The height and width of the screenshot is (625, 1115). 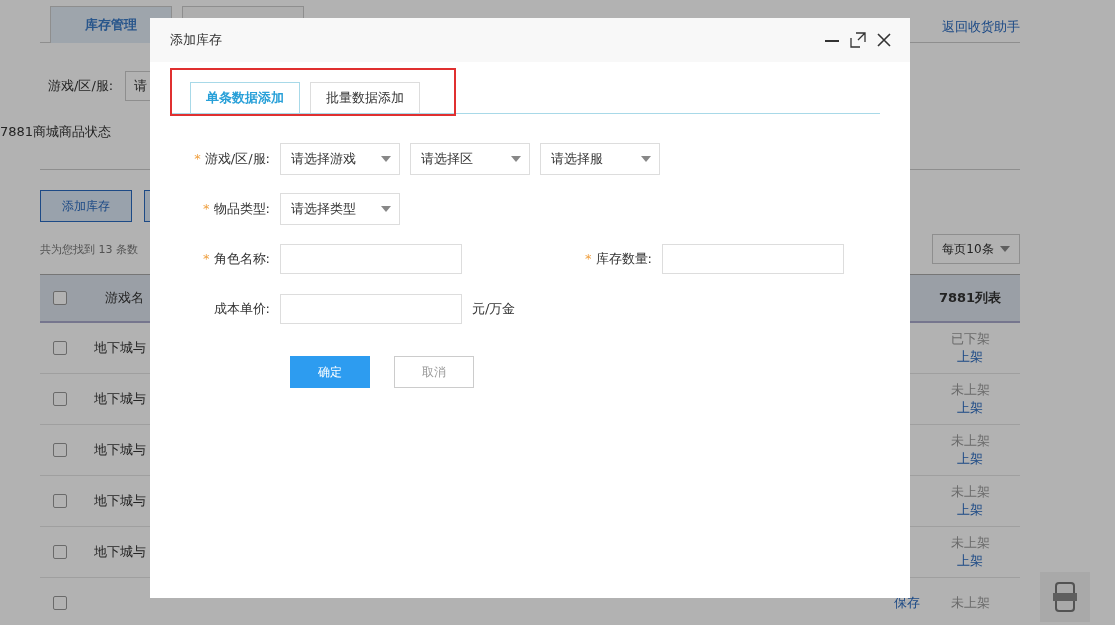 I want to click on add-stock-button: 添加库存, so click(x=86, y=206).